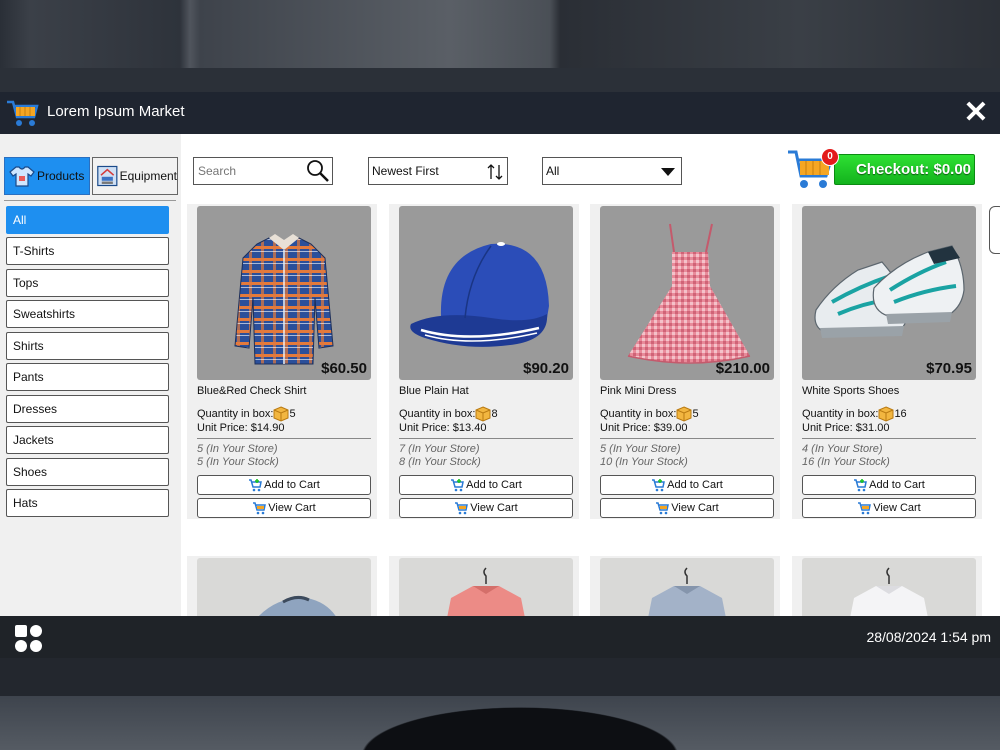 Image resolution: width=1000 pixels, height=750 pixels. What do you see at coordinates (928, 637) in the screenshot?
I see `taskbar-clock: 28/08/2024 1:54 pm` at bounding box center [928, 637].